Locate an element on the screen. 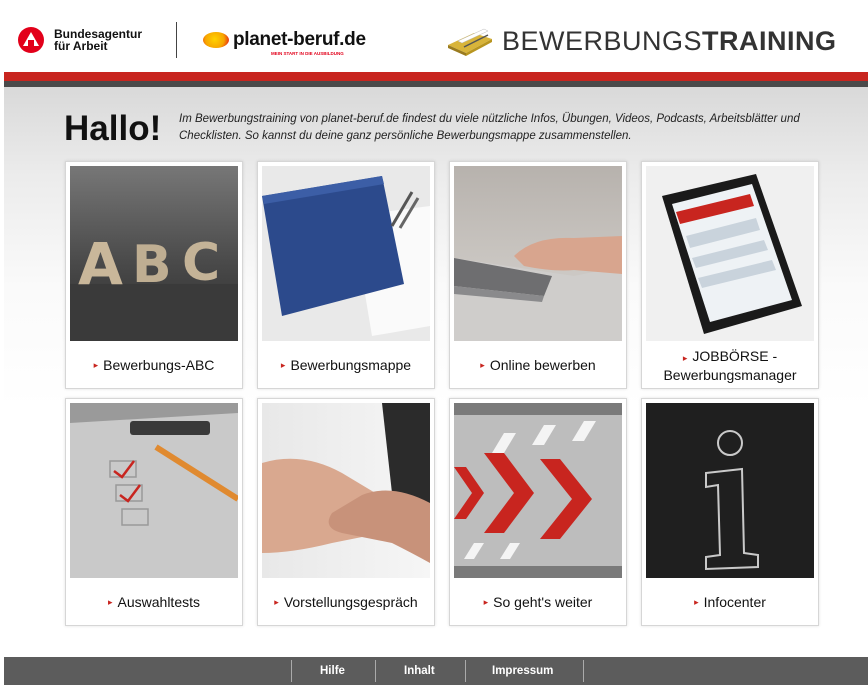 The width and height of the screenshot is (868, 685). tile-label: ▸ Bewerbungs-ABC is located at coordinates (154, 365).